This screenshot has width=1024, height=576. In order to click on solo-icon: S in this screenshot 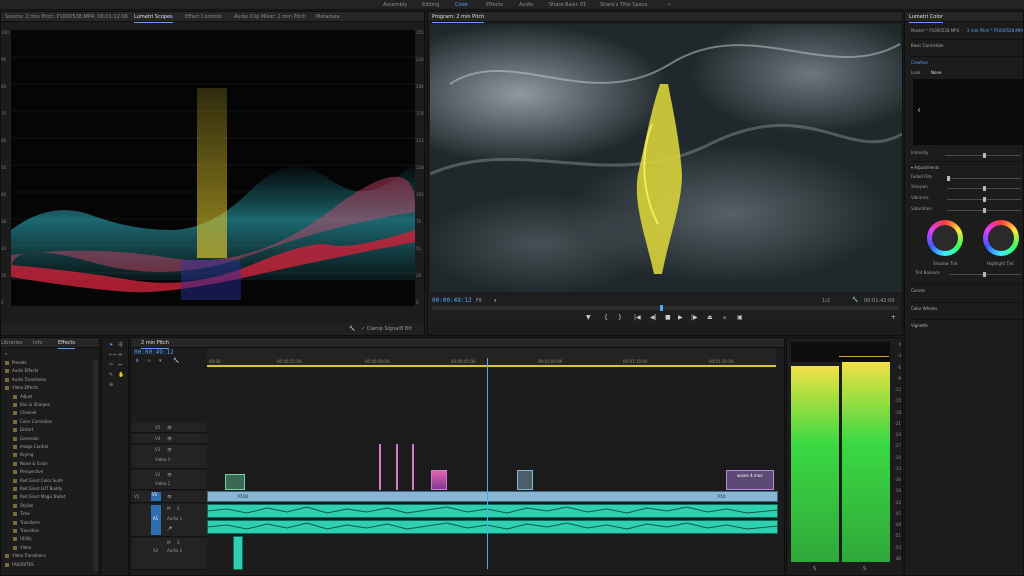, I will do `click(178, 508)`.